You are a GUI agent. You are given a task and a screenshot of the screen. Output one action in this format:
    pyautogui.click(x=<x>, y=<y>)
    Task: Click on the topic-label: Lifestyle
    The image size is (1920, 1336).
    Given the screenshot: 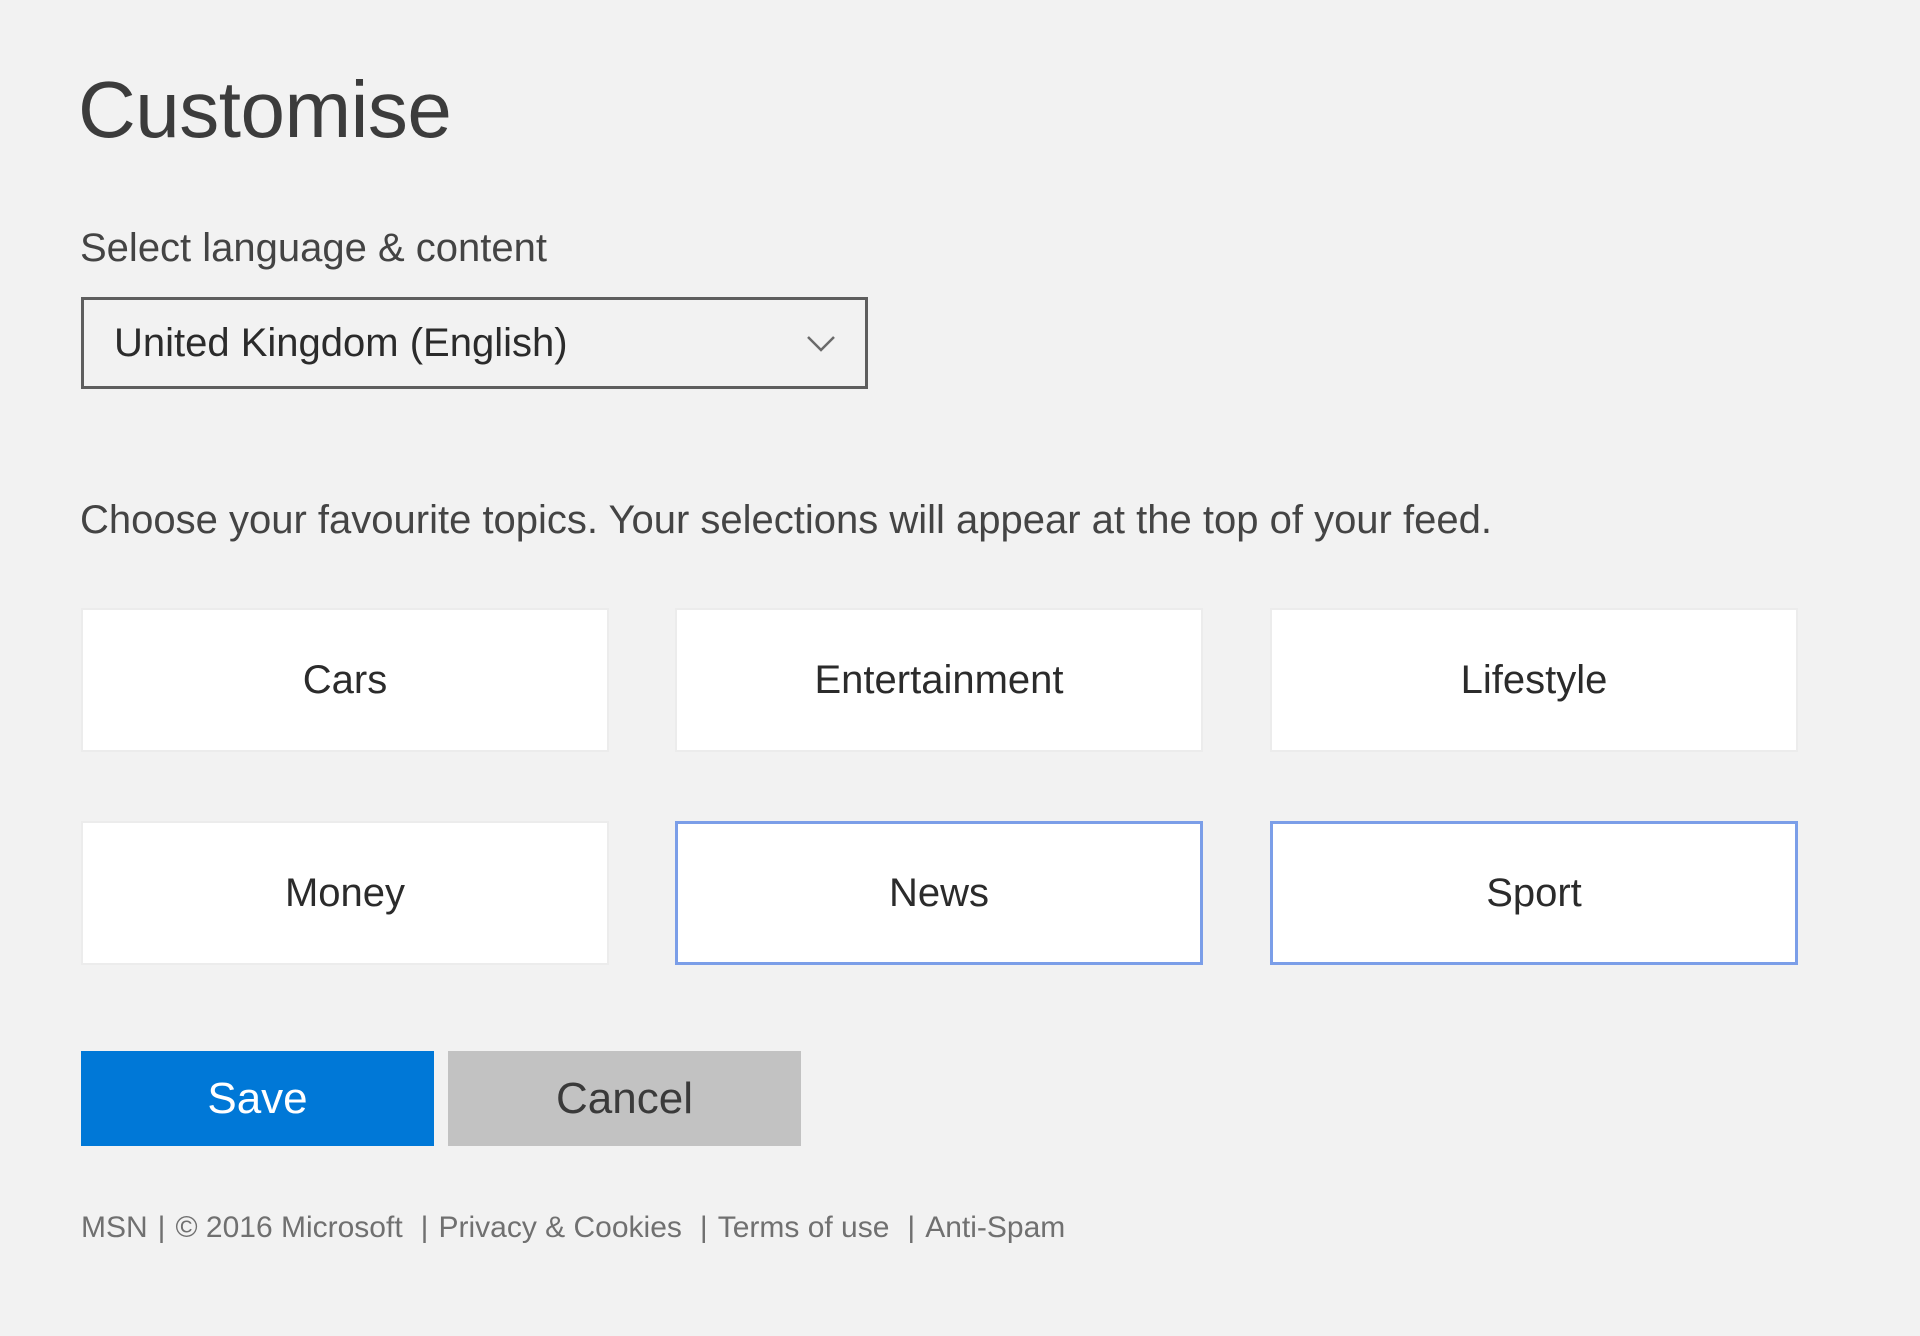 What is the action you would take?
    pyautogui.click(x=1534, y=679)
    